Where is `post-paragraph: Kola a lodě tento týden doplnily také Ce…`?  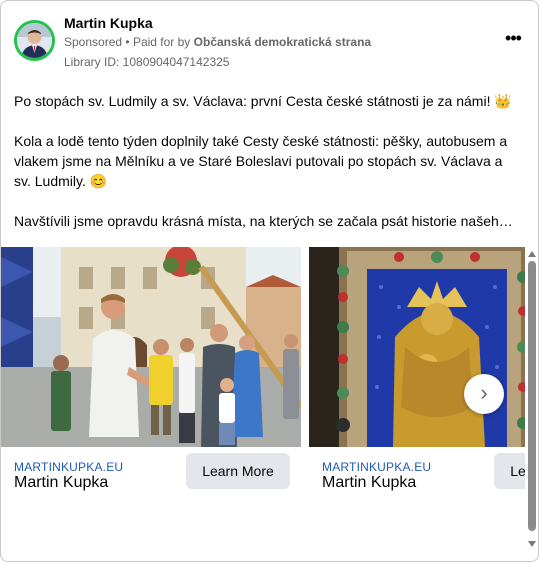 post-paragraph: Kola a lodě tento týden doplnily také Ce… is located at coordinates (261, 161).